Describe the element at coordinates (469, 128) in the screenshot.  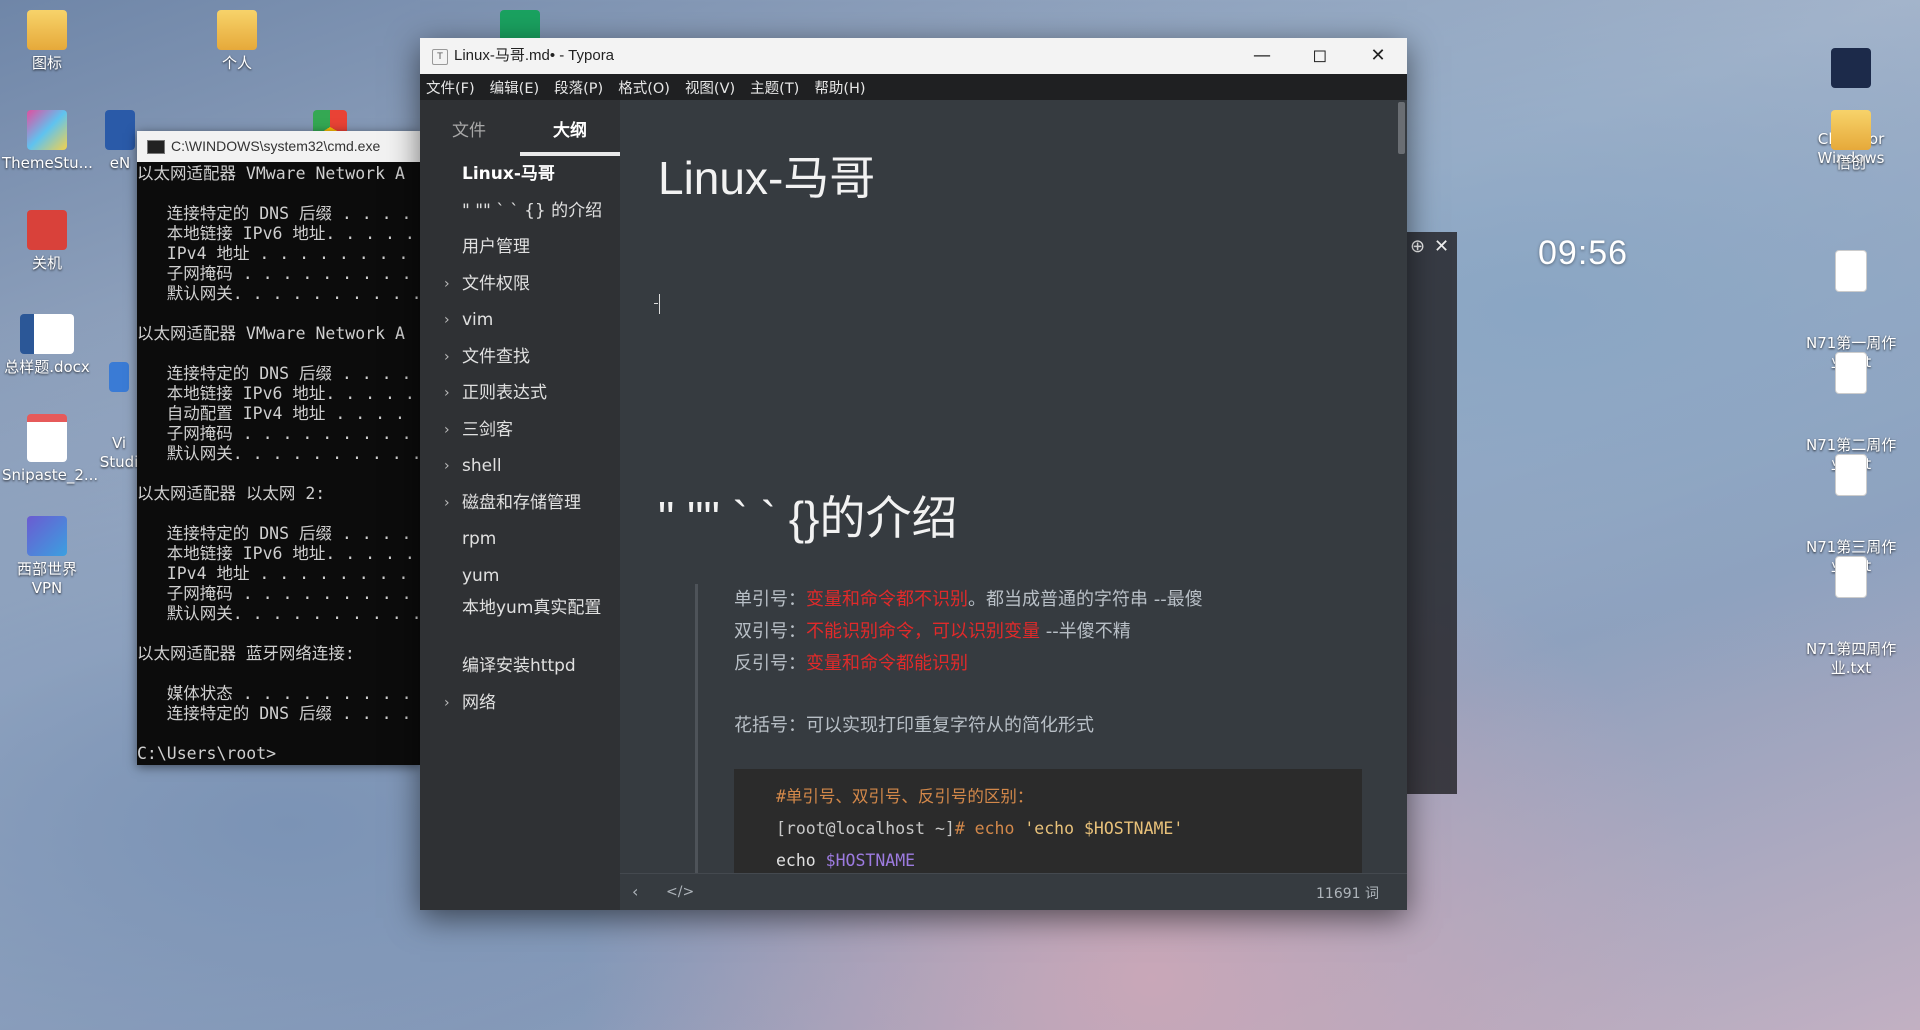
I see `tab-files: 文件` at that location.